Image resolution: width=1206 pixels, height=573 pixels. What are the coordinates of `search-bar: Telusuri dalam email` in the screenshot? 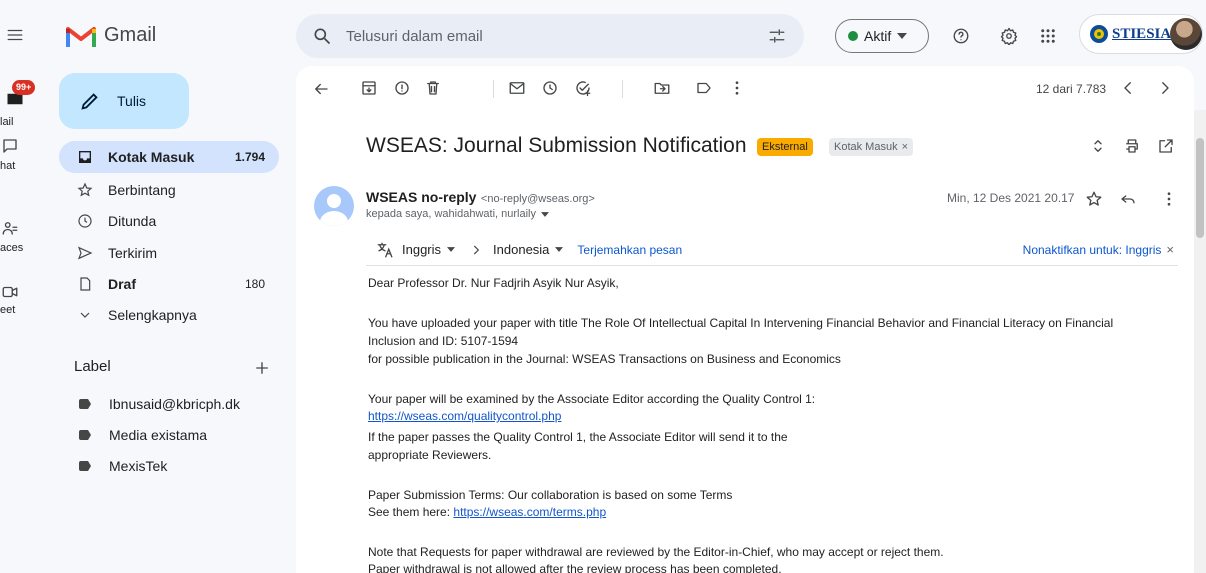 It's located at (550, 36).